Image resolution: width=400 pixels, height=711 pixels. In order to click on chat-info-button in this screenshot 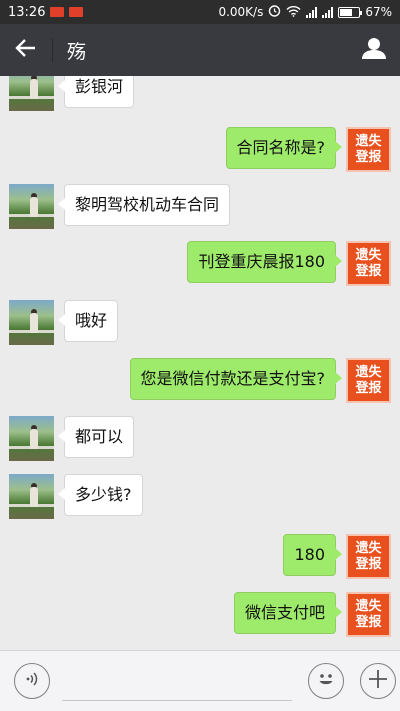, I will do `click(374, 50)`.